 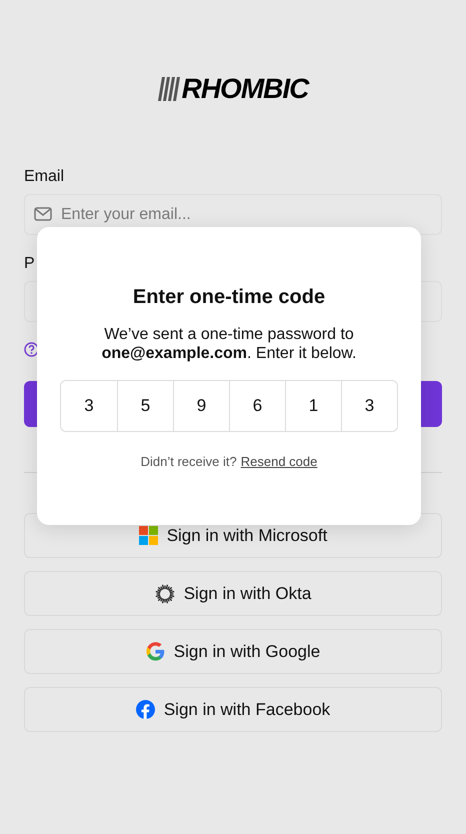 What do you see at coordinates (233, 709) in the screenshot?
I see `sign-in-button: Sign in with Facebook` at bounding box center [233, 709].